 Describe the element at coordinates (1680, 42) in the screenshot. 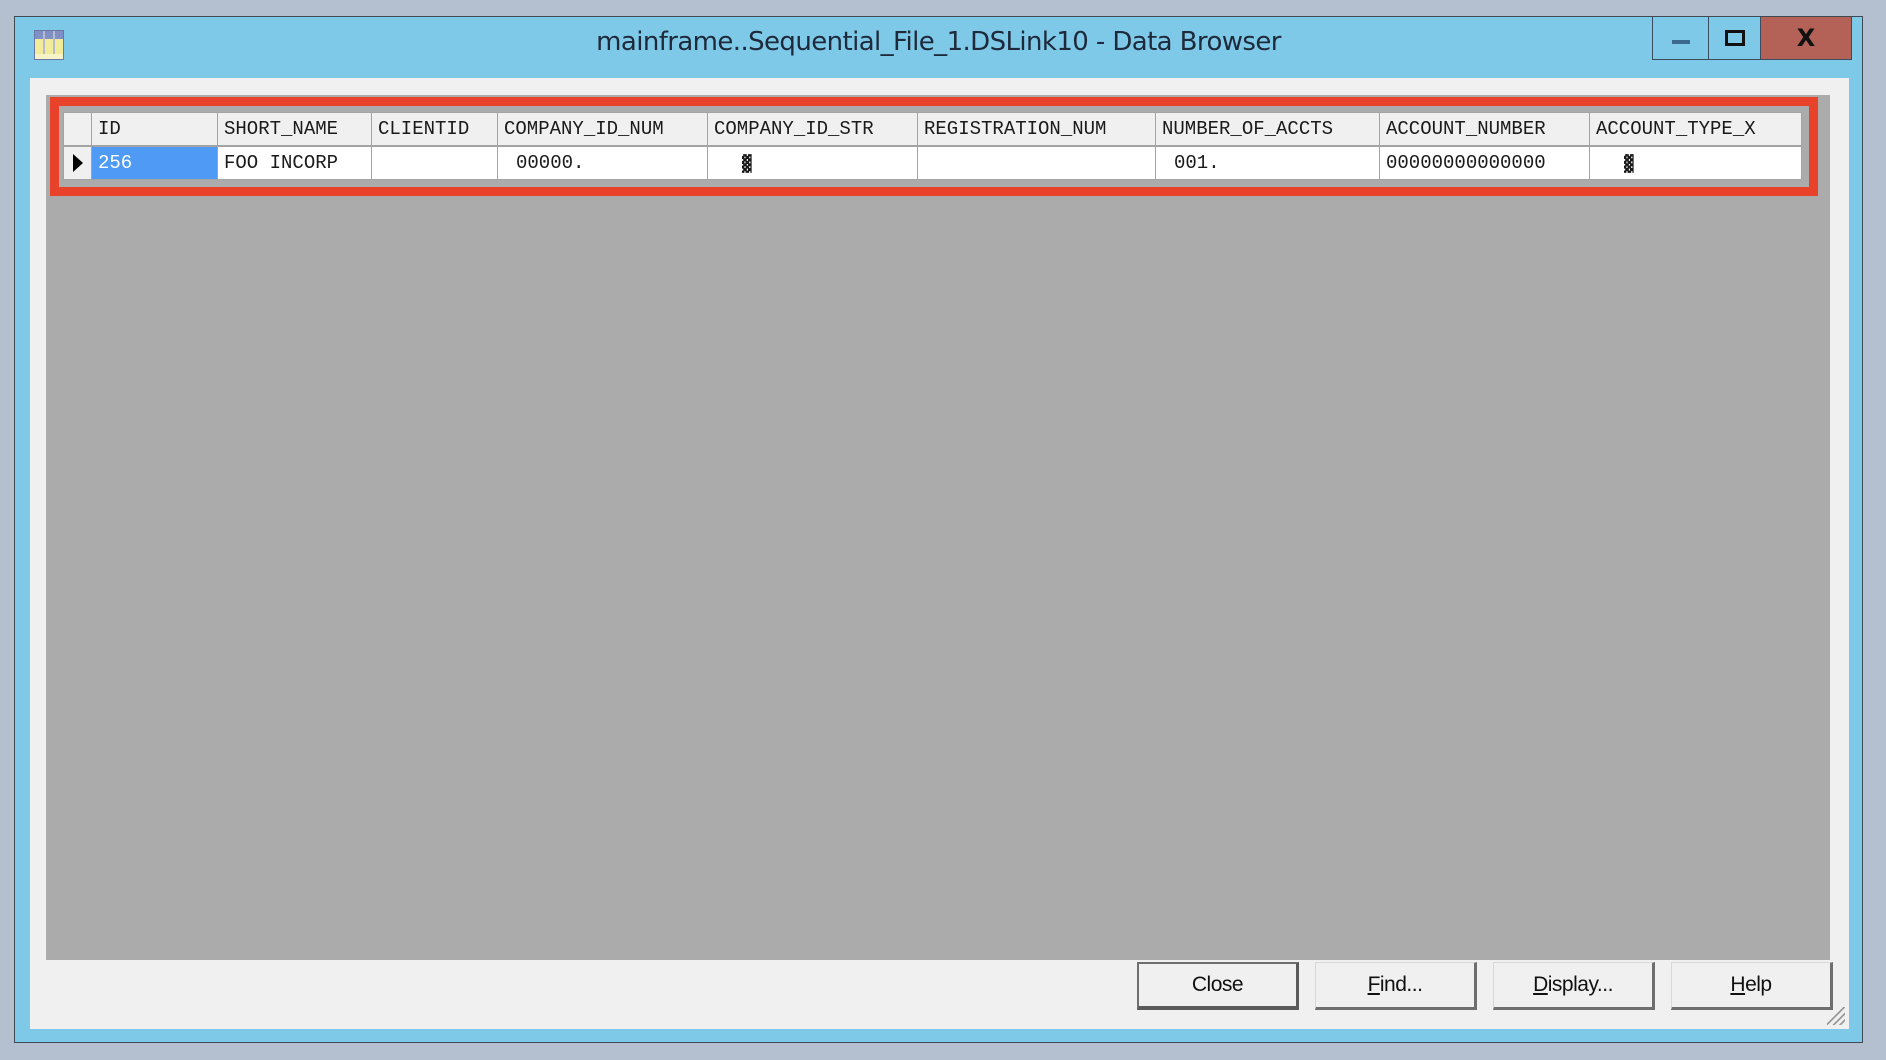

I see `minimize-icon` at that location.